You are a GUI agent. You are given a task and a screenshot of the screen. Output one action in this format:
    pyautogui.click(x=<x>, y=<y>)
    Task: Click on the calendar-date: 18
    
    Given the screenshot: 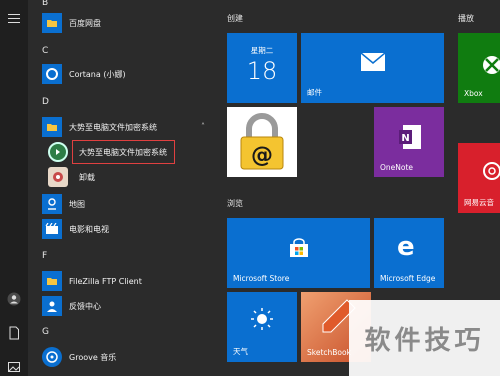 What is the action you would take?
    pyautogui.click(x=262, y=71)
    